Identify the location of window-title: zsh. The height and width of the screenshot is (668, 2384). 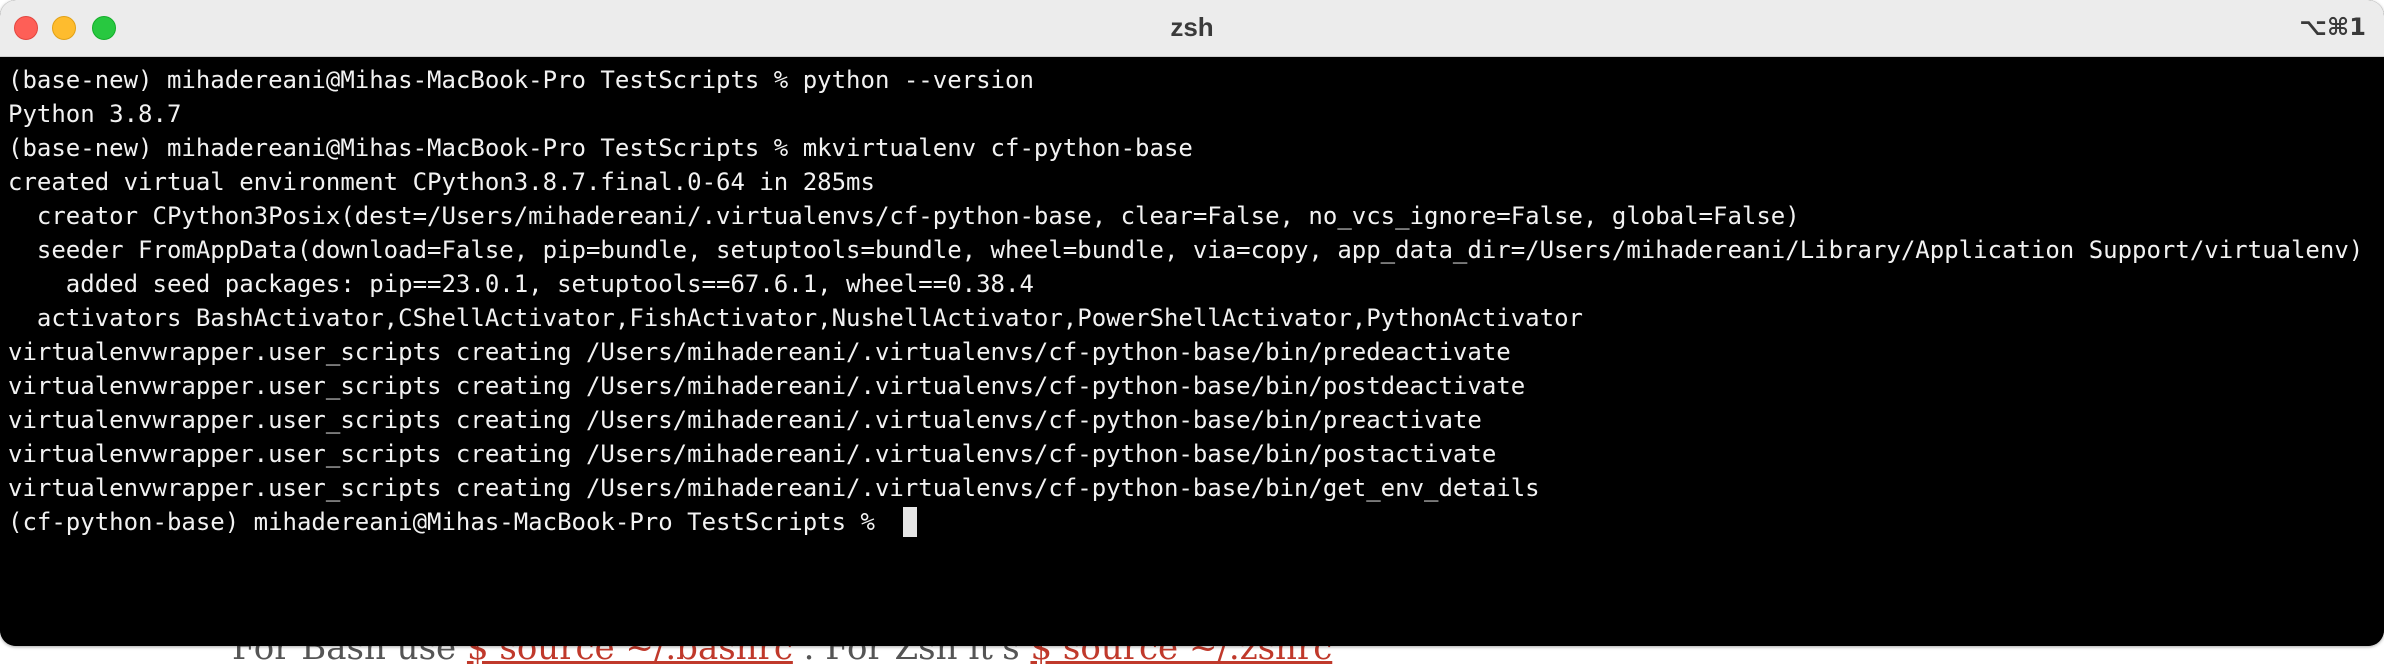
(1192, 27).